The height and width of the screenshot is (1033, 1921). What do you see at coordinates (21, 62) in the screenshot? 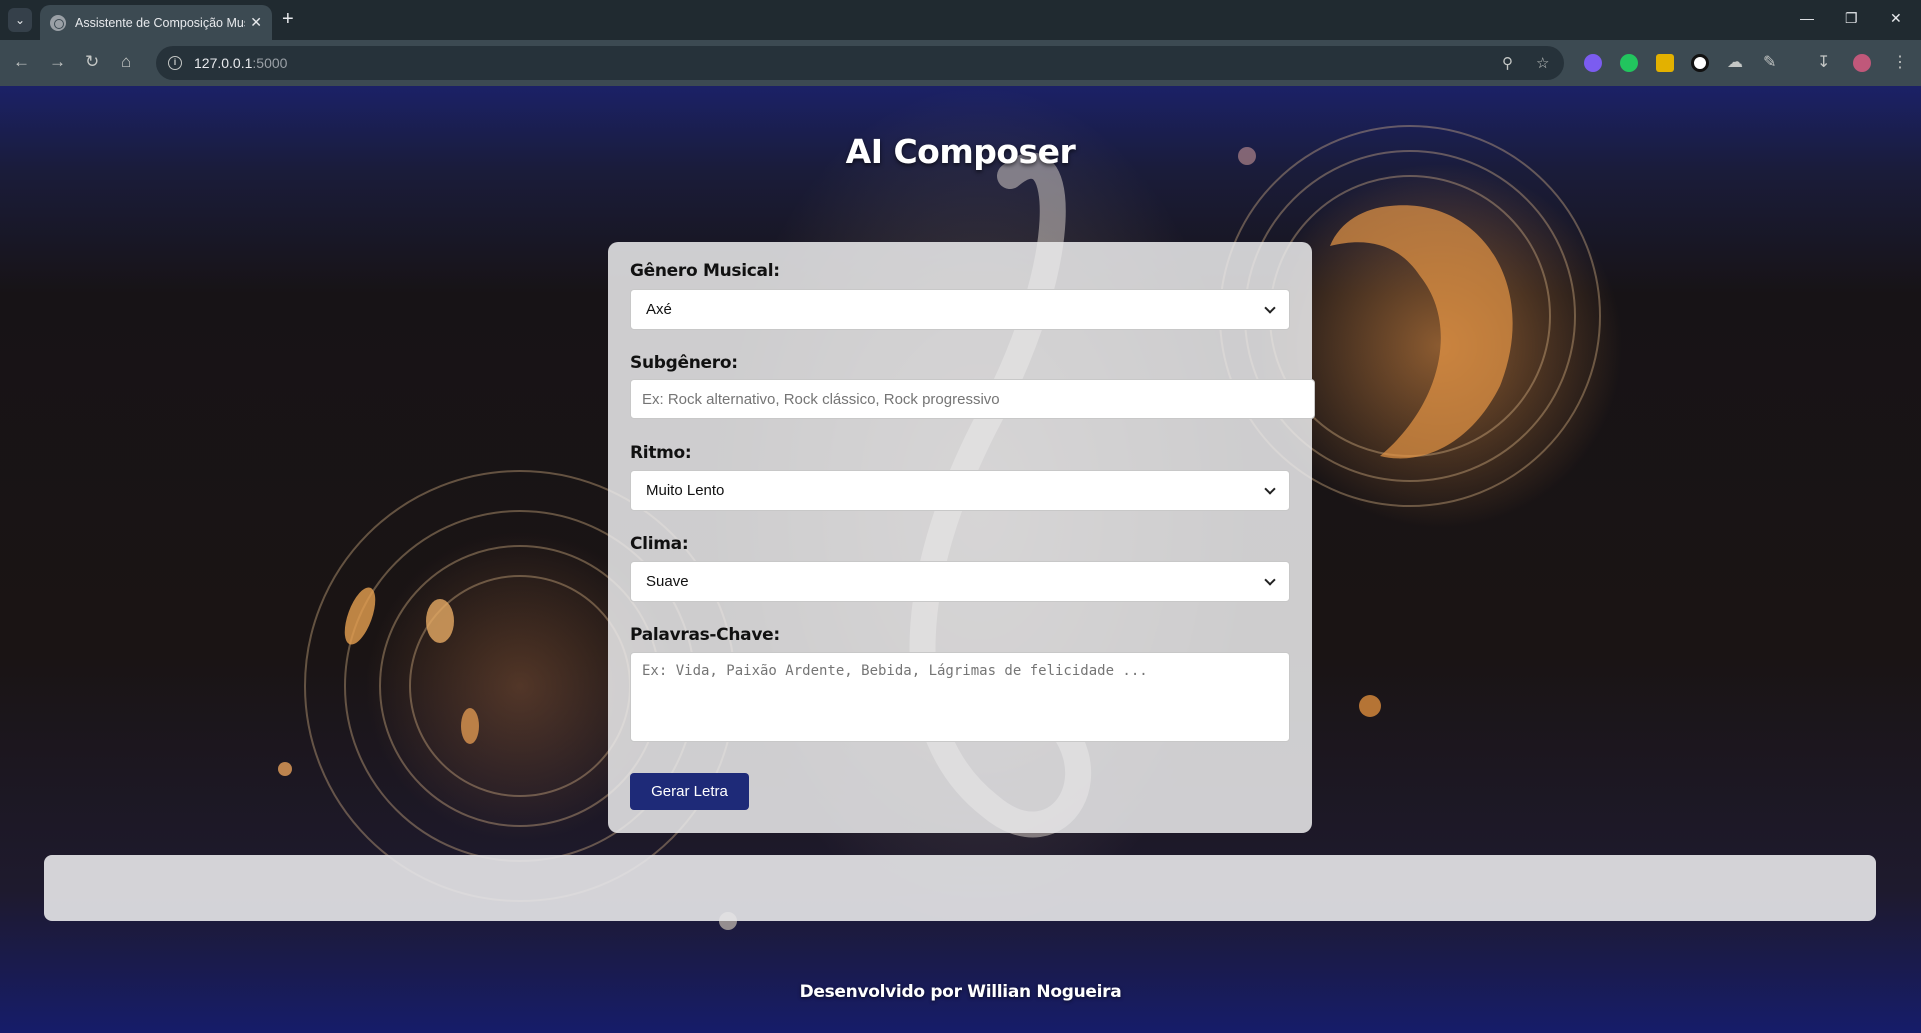
I see `back-arrow-icon: ←` at bounding box center [21, 62].